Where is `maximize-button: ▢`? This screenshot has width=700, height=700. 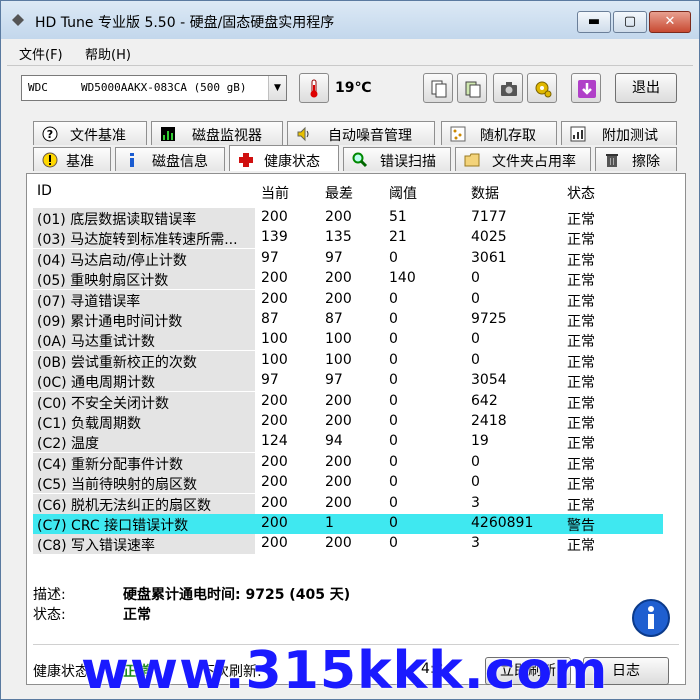 maximize-button: ▢ is located at coordinates (630, 22).